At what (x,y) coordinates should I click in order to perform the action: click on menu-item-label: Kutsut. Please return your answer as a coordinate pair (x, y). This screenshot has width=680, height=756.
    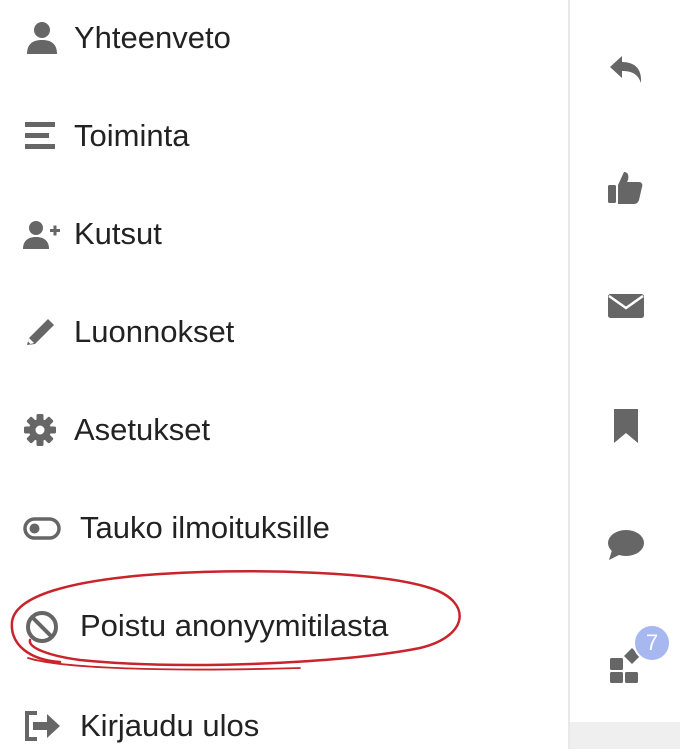
    Looking at the image, I should click on (118, 233).